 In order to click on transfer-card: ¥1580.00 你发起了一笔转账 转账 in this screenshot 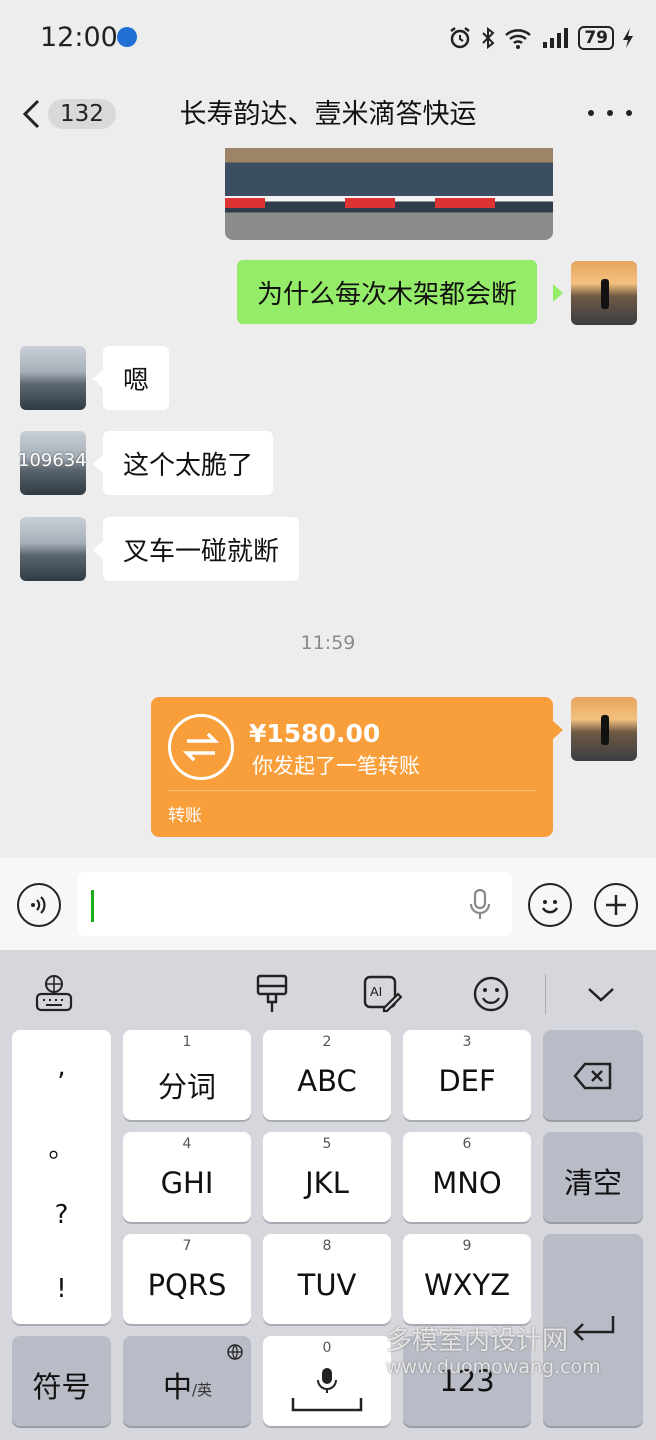, I will do `click(352, 767)`.